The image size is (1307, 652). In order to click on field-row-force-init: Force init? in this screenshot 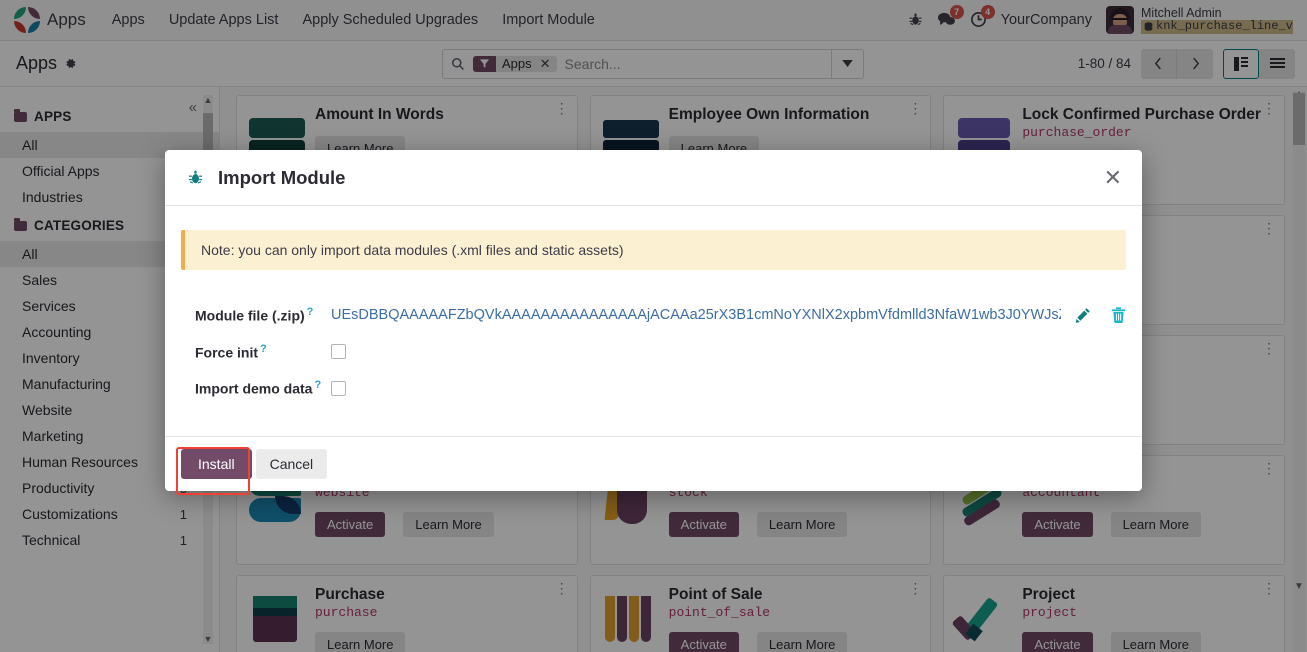, I will do `click(653, 352)`.